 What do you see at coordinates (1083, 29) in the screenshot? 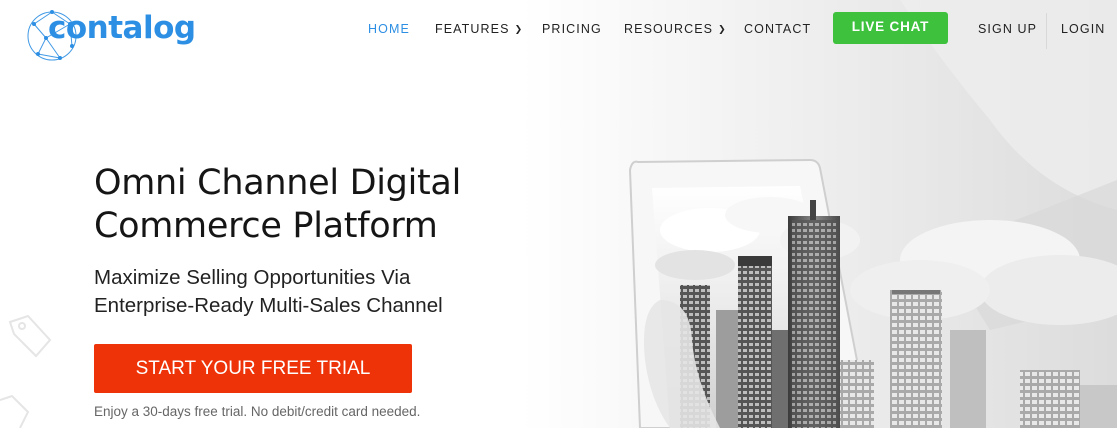
I see `nav-login: LOGIN` at bounding box center [1083, 29].